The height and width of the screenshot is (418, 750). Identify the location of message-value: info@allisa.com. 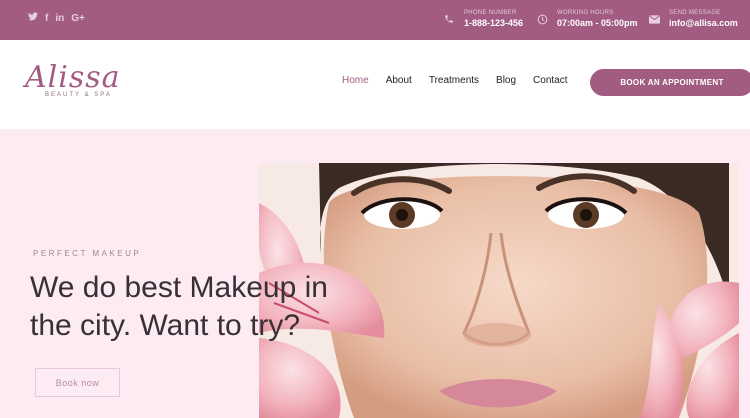
(703, 23).